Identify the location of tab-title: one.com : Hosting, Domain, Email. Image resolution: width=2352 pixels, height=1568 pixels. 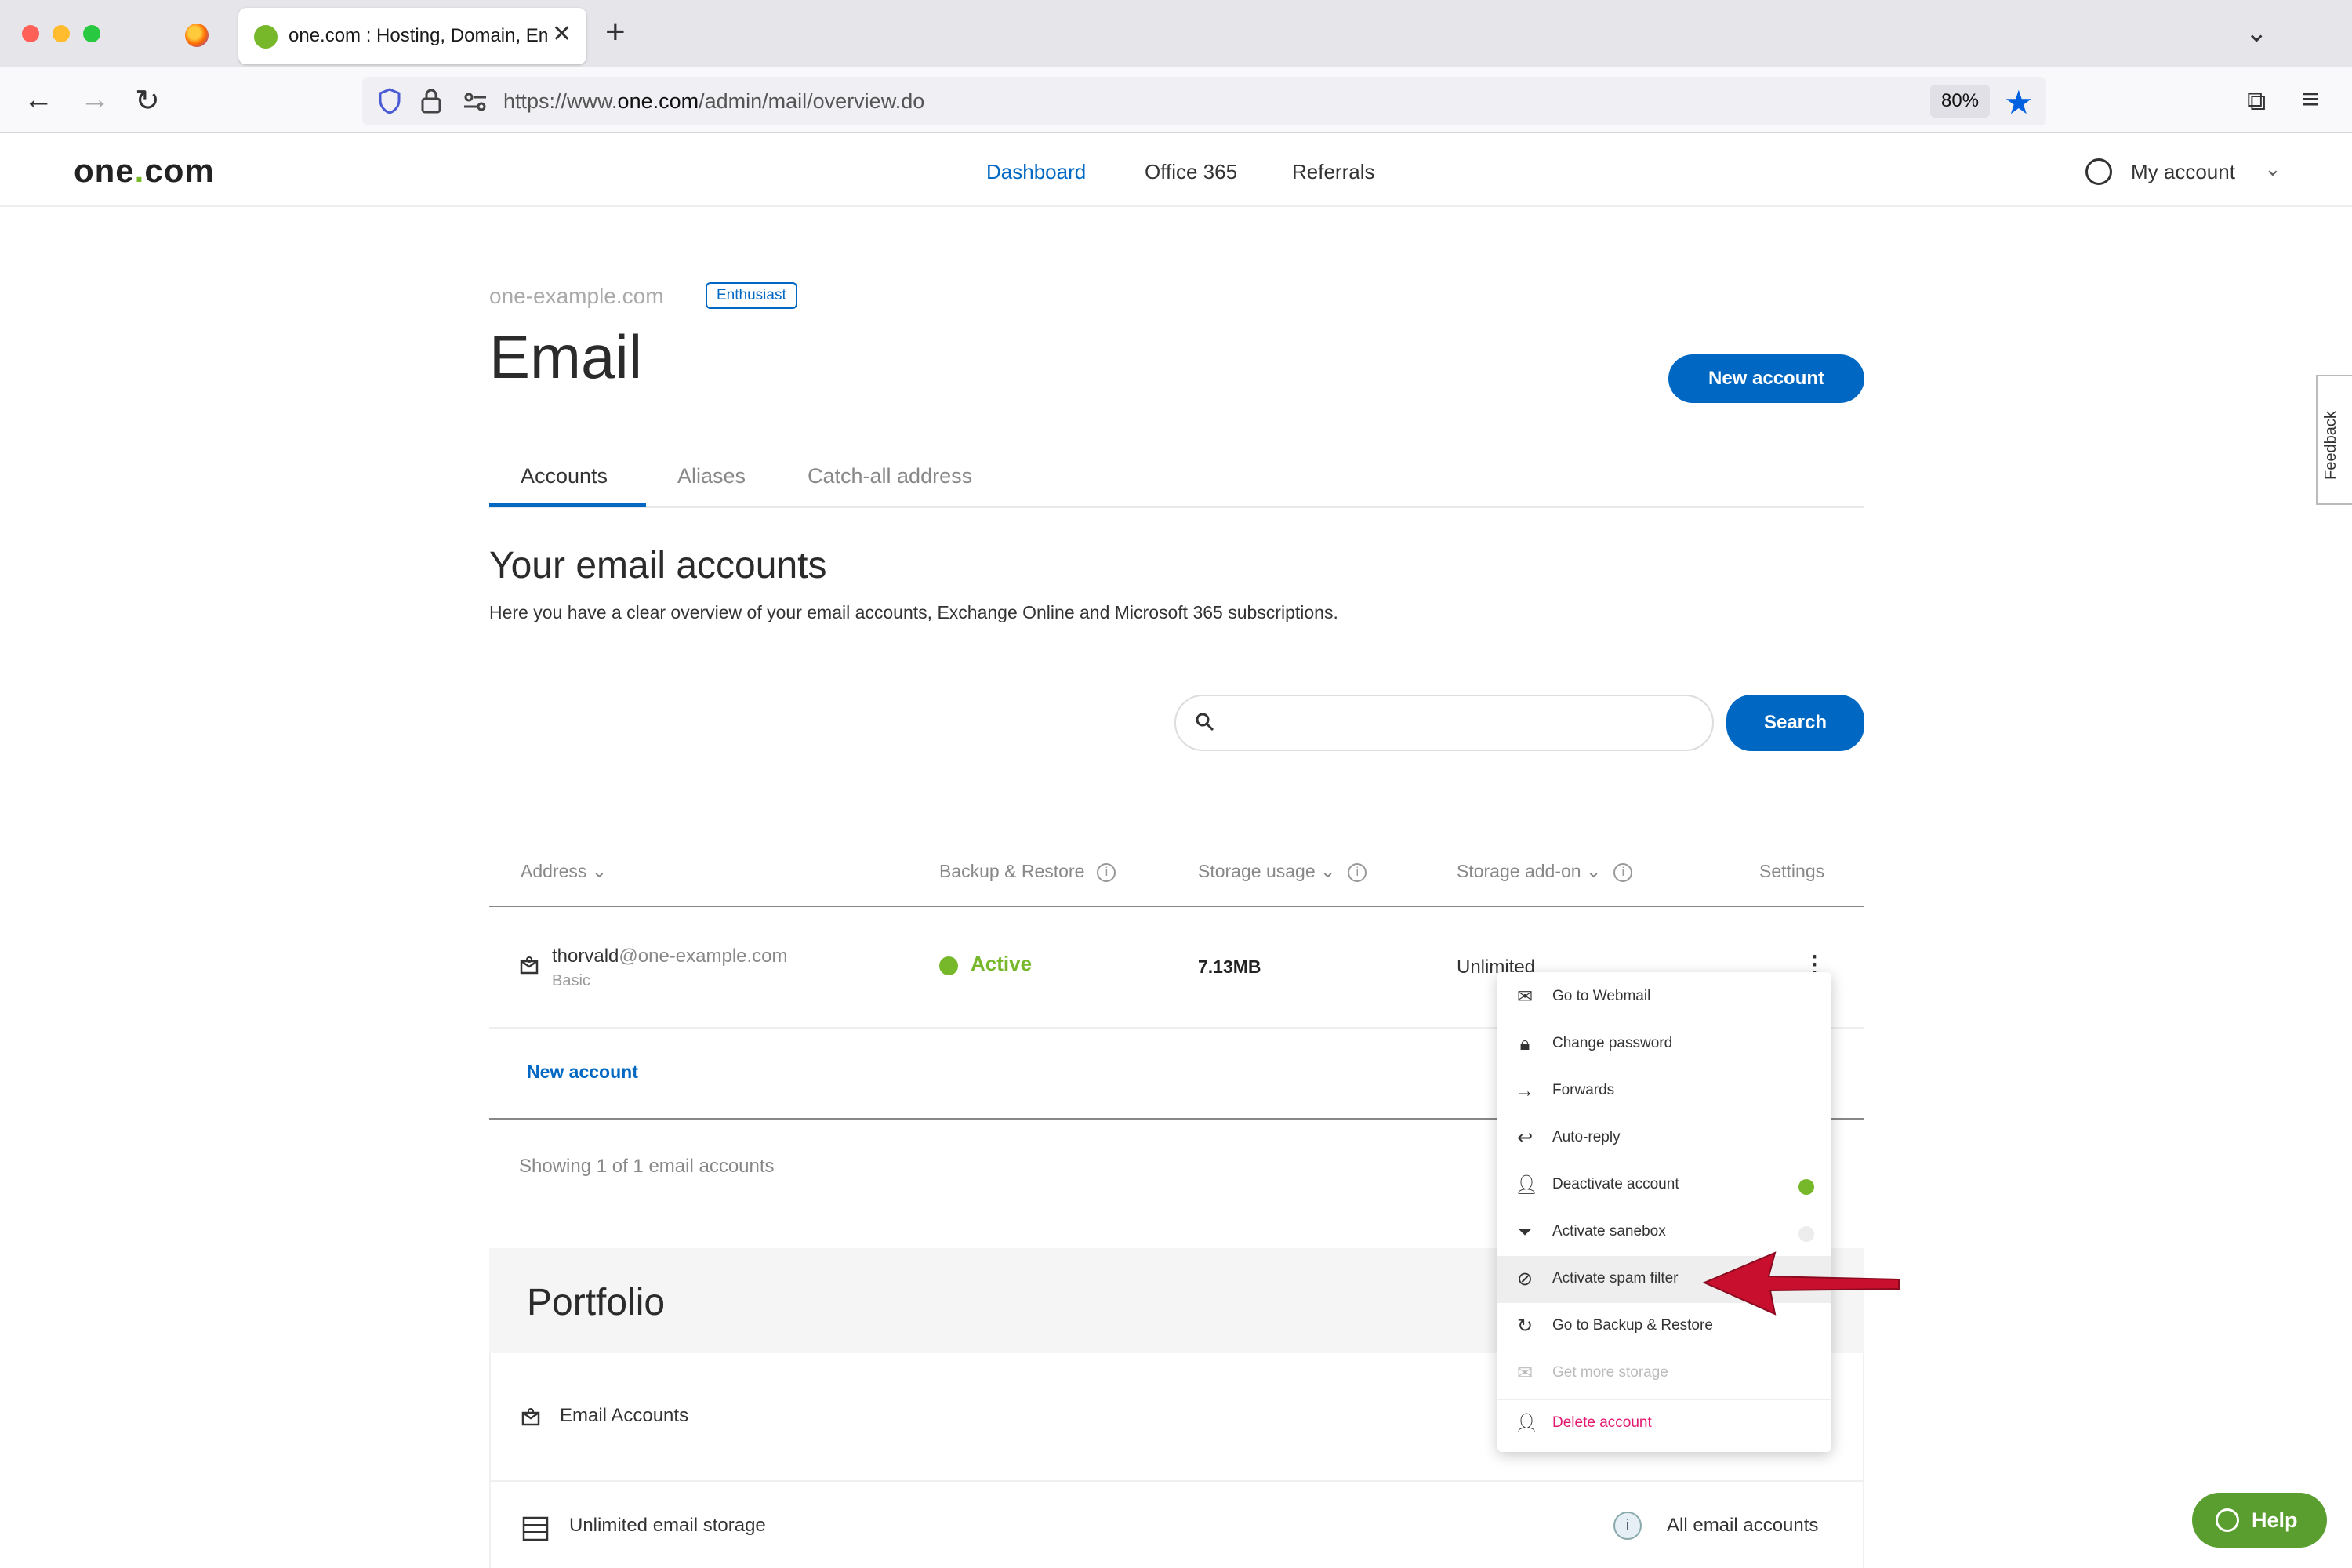
(418, 35).